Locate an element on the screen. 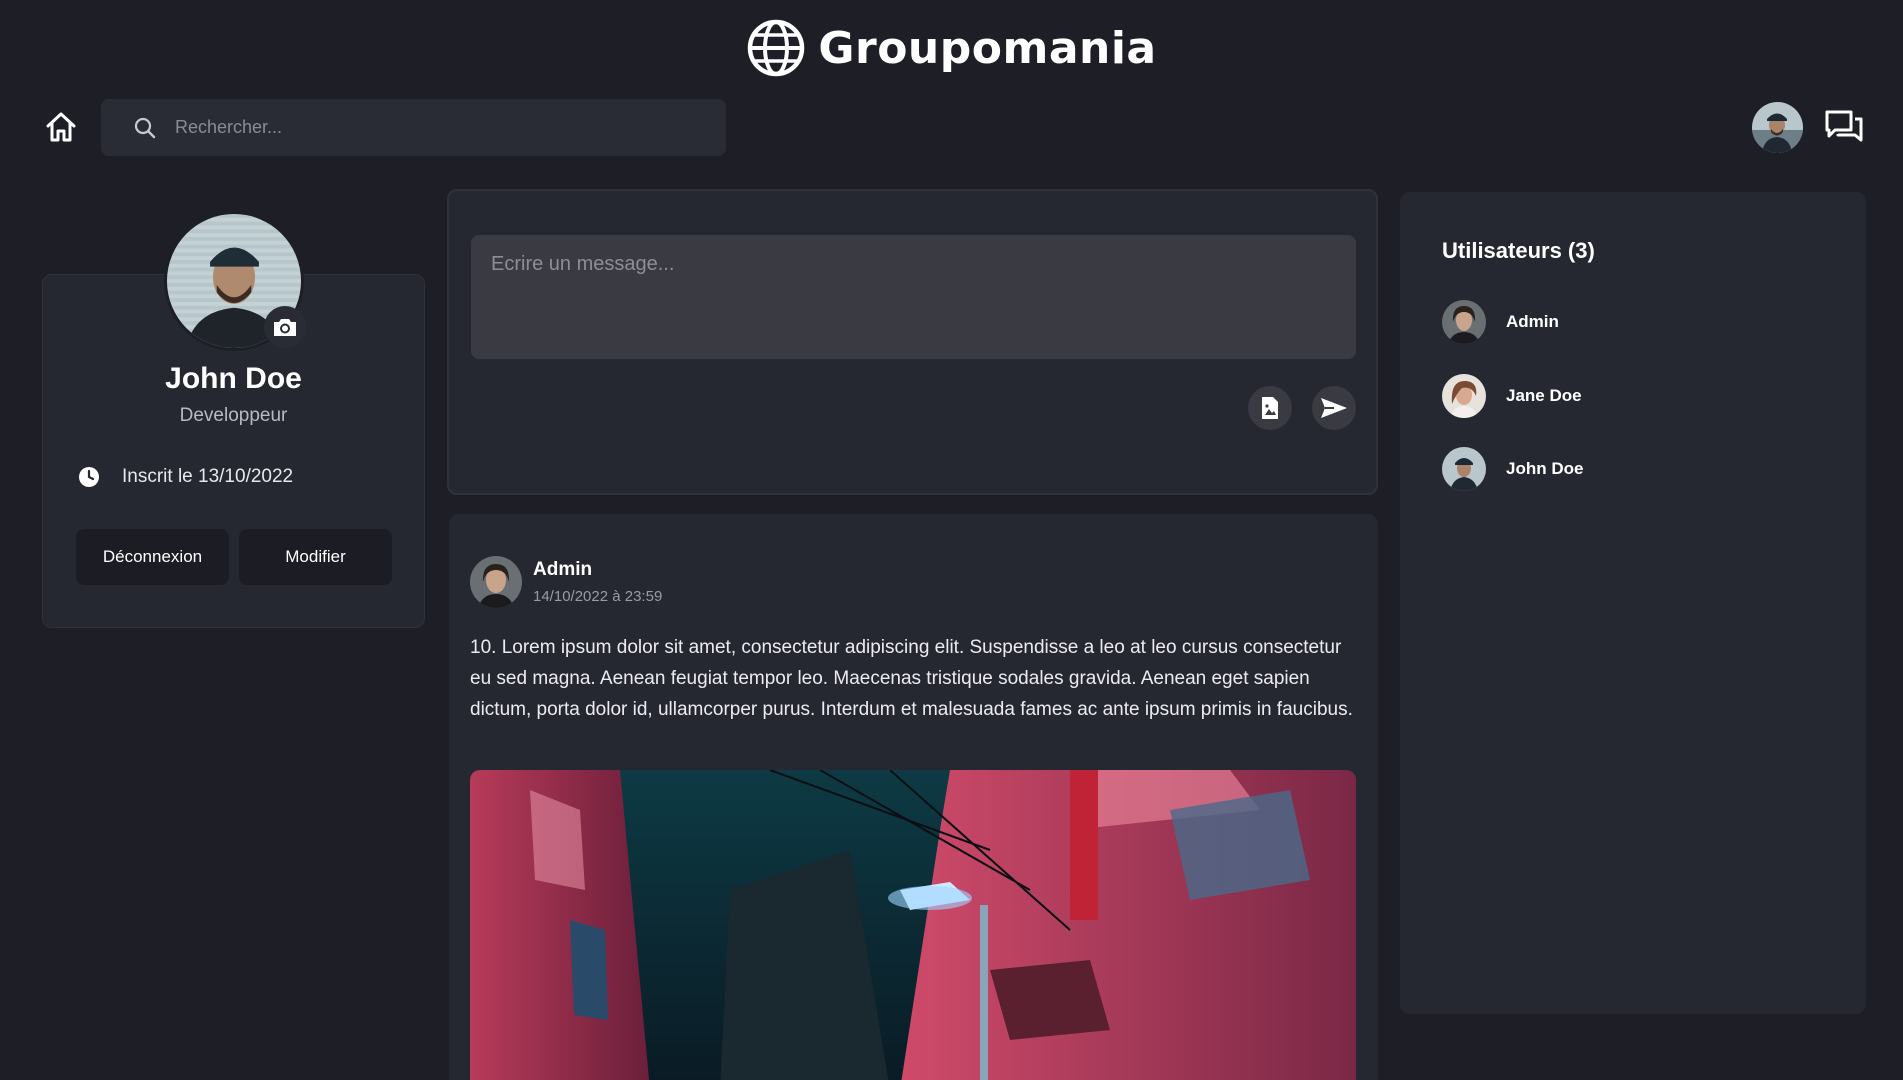 The width and height of the screenshot is (1903, 1080). change-photo-button is located at coordinates (285, 327).